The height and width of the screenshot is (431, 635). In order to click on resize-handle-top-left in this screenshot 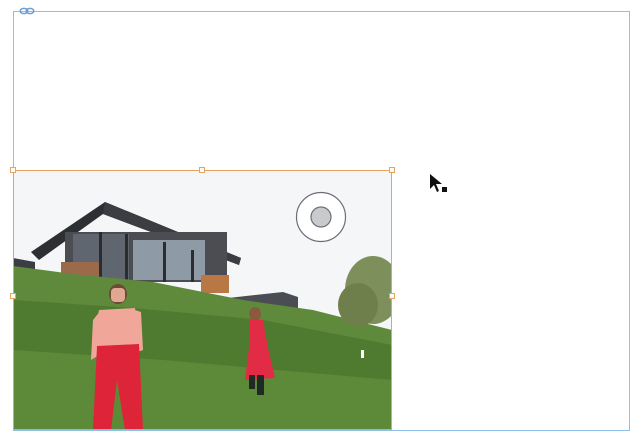, I will do `click(13, 170)`.